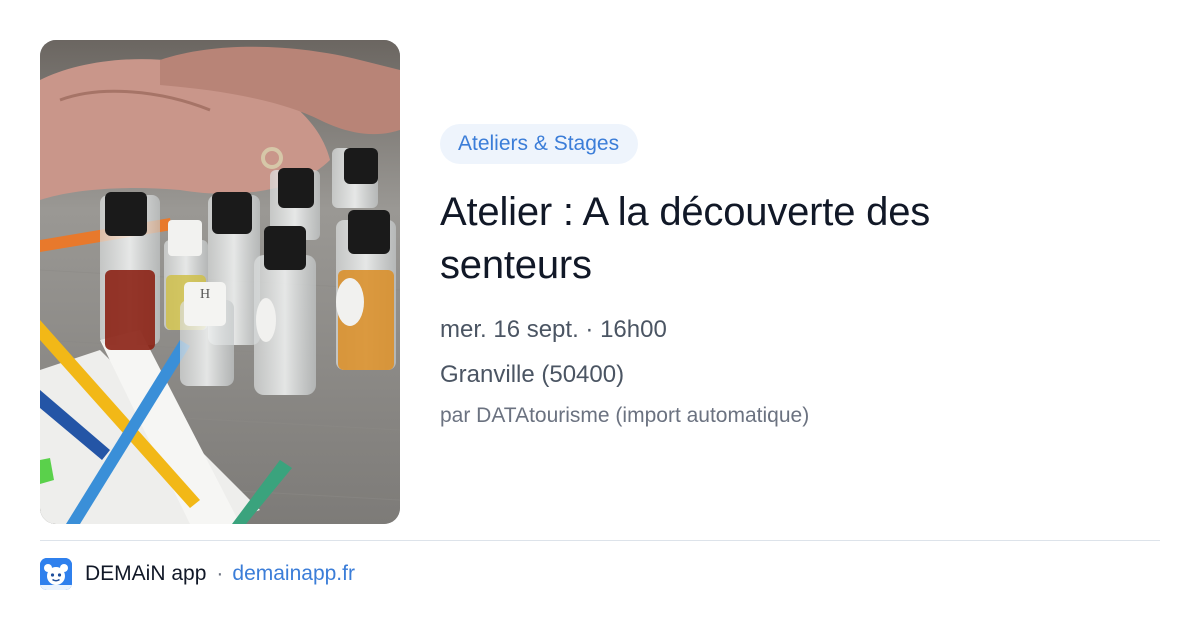 The height and width of the screenshot is (630, 1200). Describe the element at coordinates (760, 239) in the screenshot. I see `event-title: Atelier : A la découverte des senteurs` at that location.